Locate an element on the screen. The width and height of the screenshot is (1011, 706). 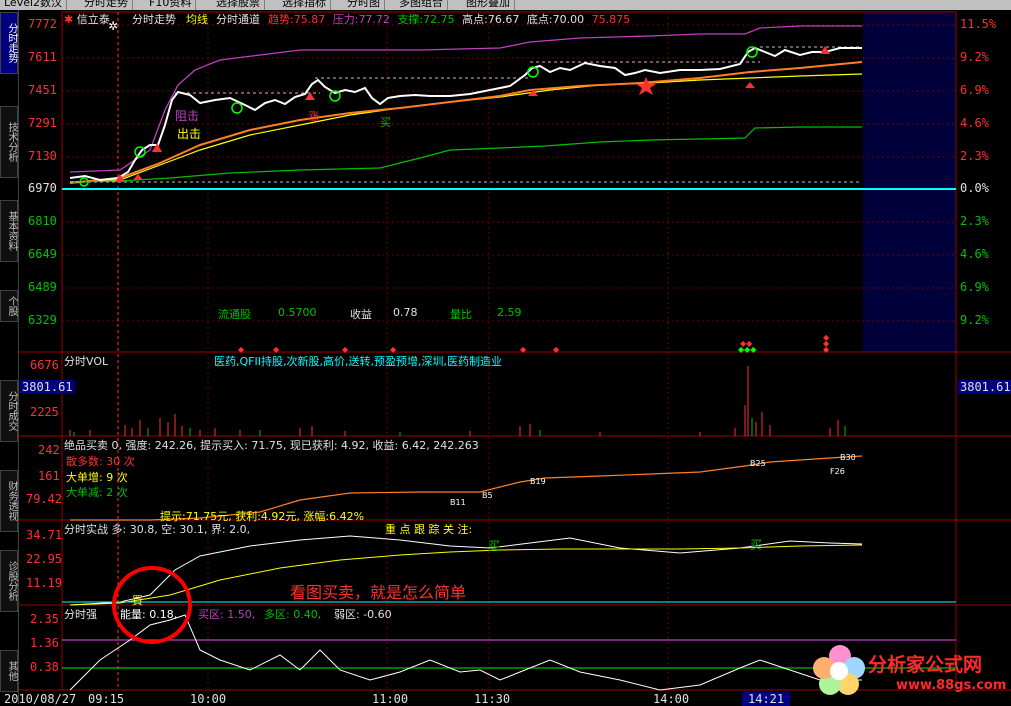
indicator-name: 分时通道 is located at coordinates (238, 19).